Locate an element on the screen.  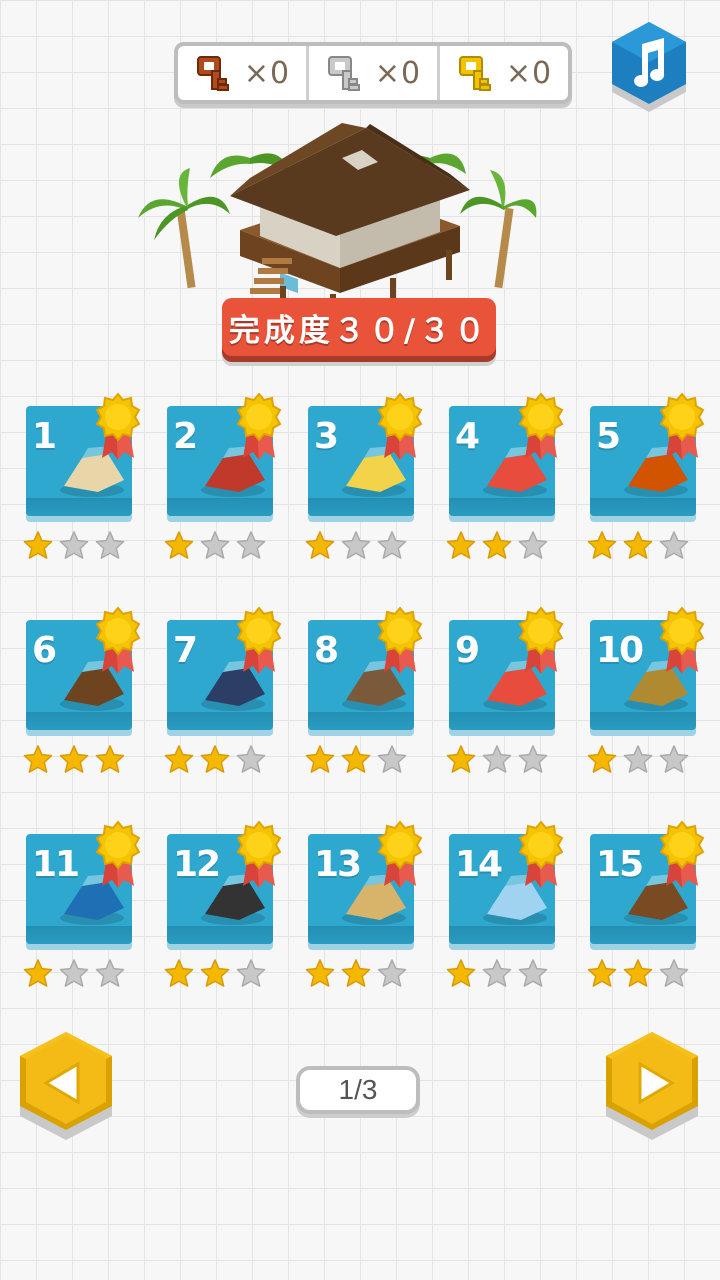
bronze-key-count: ×0 is located at coordinates (267, 73).